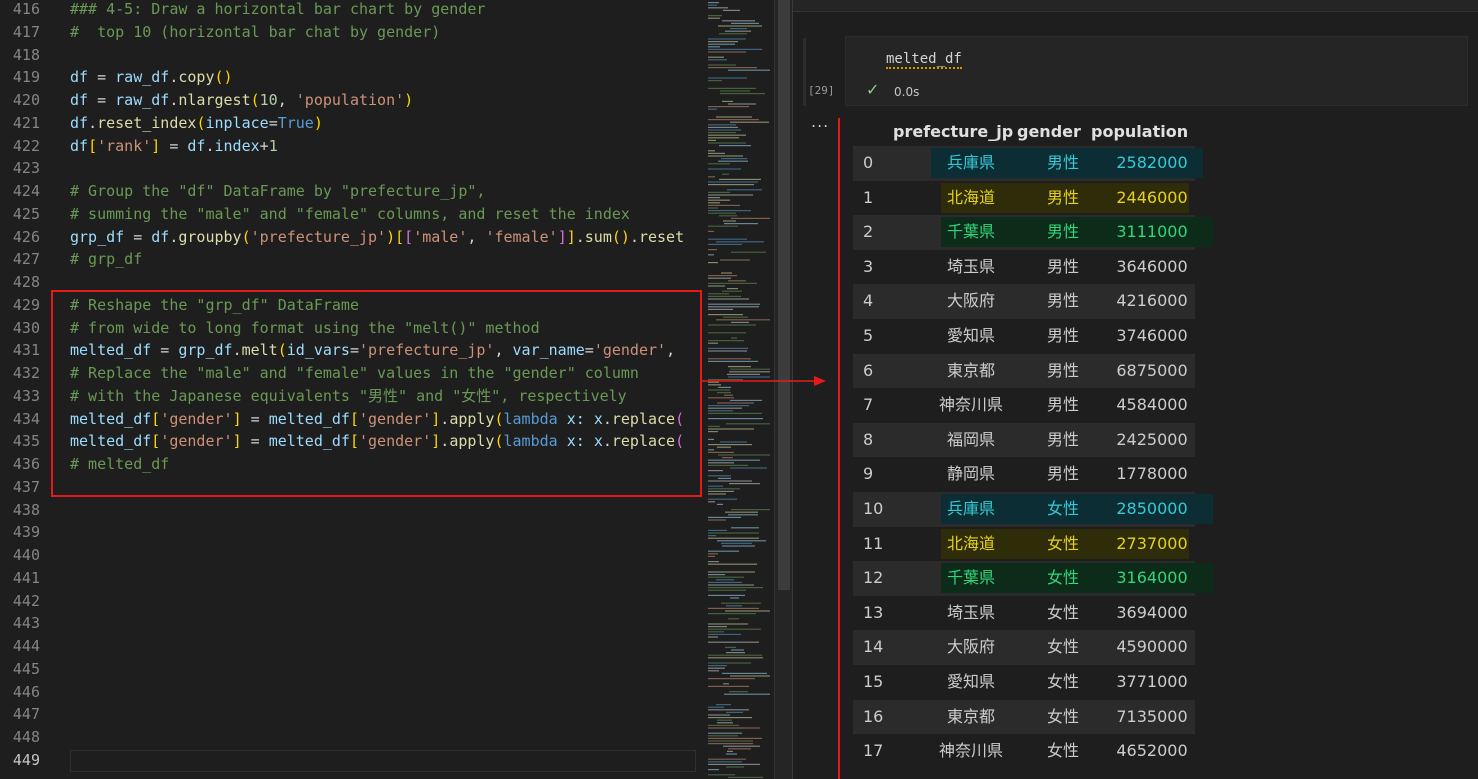  What do you see at coordinates (348, 532) in the screenshot?
I see `code-line: 439` at bounding box center [348, 532].